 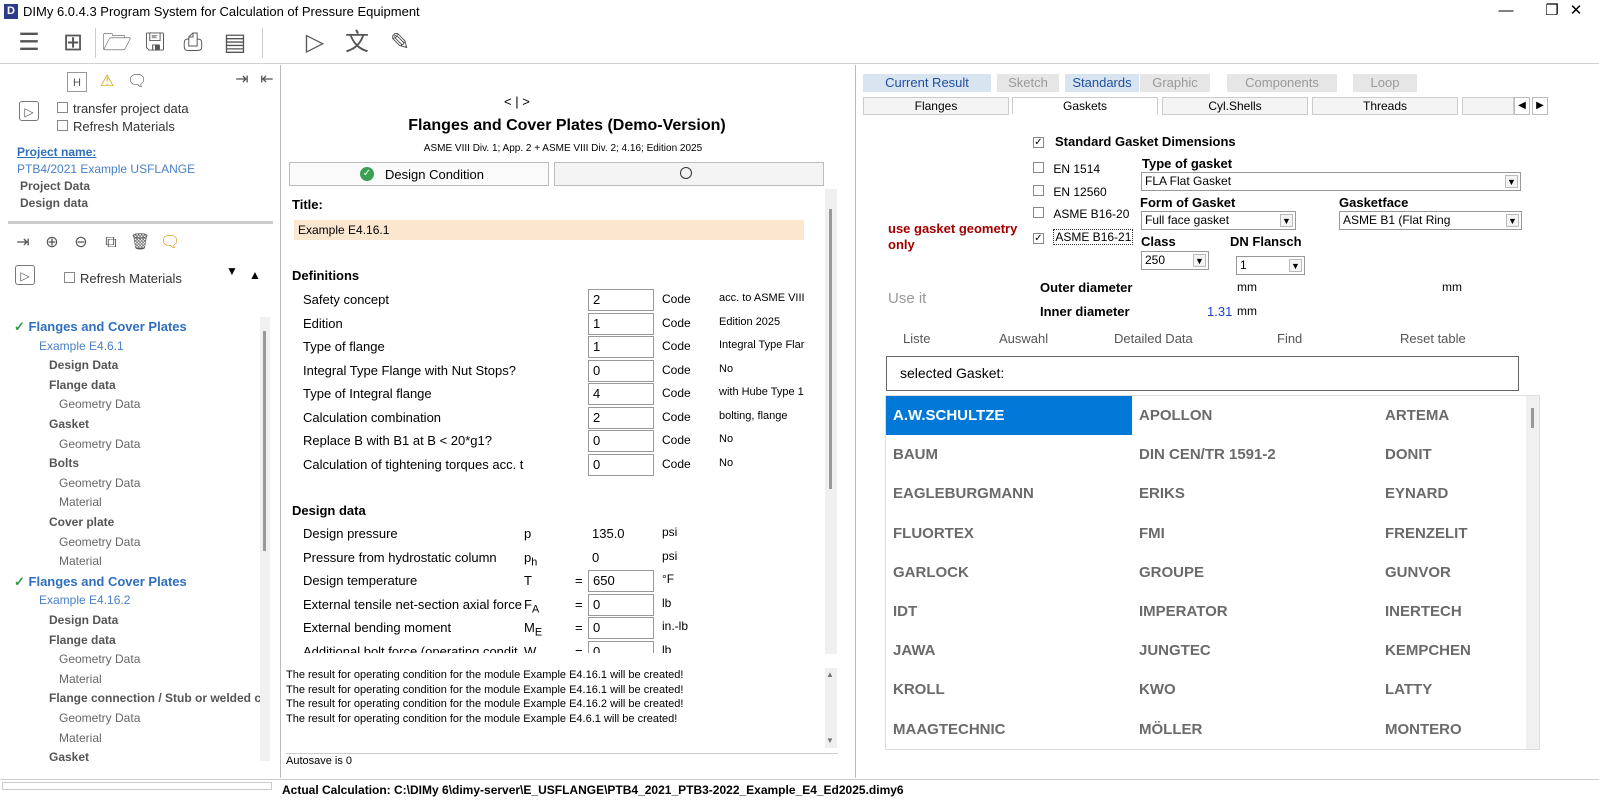 What do you see at coordinates (1153, 338) in the screenshot?
I see `detailed-data-button: Detailed Data` at bounding box center [1153, 338].